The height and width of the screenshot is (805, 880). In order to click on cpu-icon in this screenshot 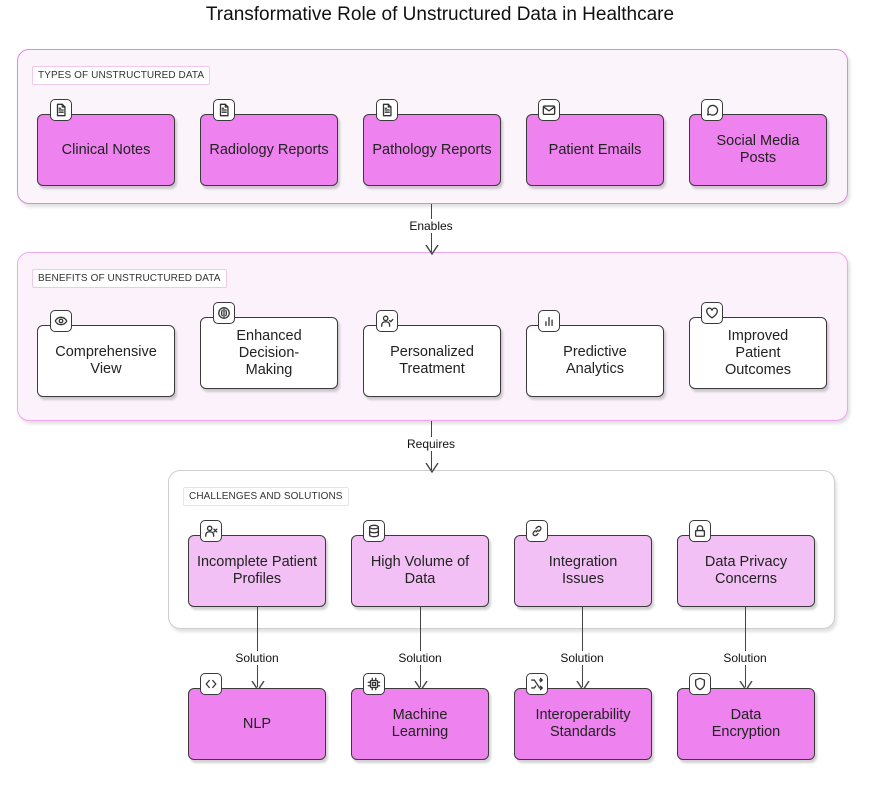, I will do `click(374, 684)`.